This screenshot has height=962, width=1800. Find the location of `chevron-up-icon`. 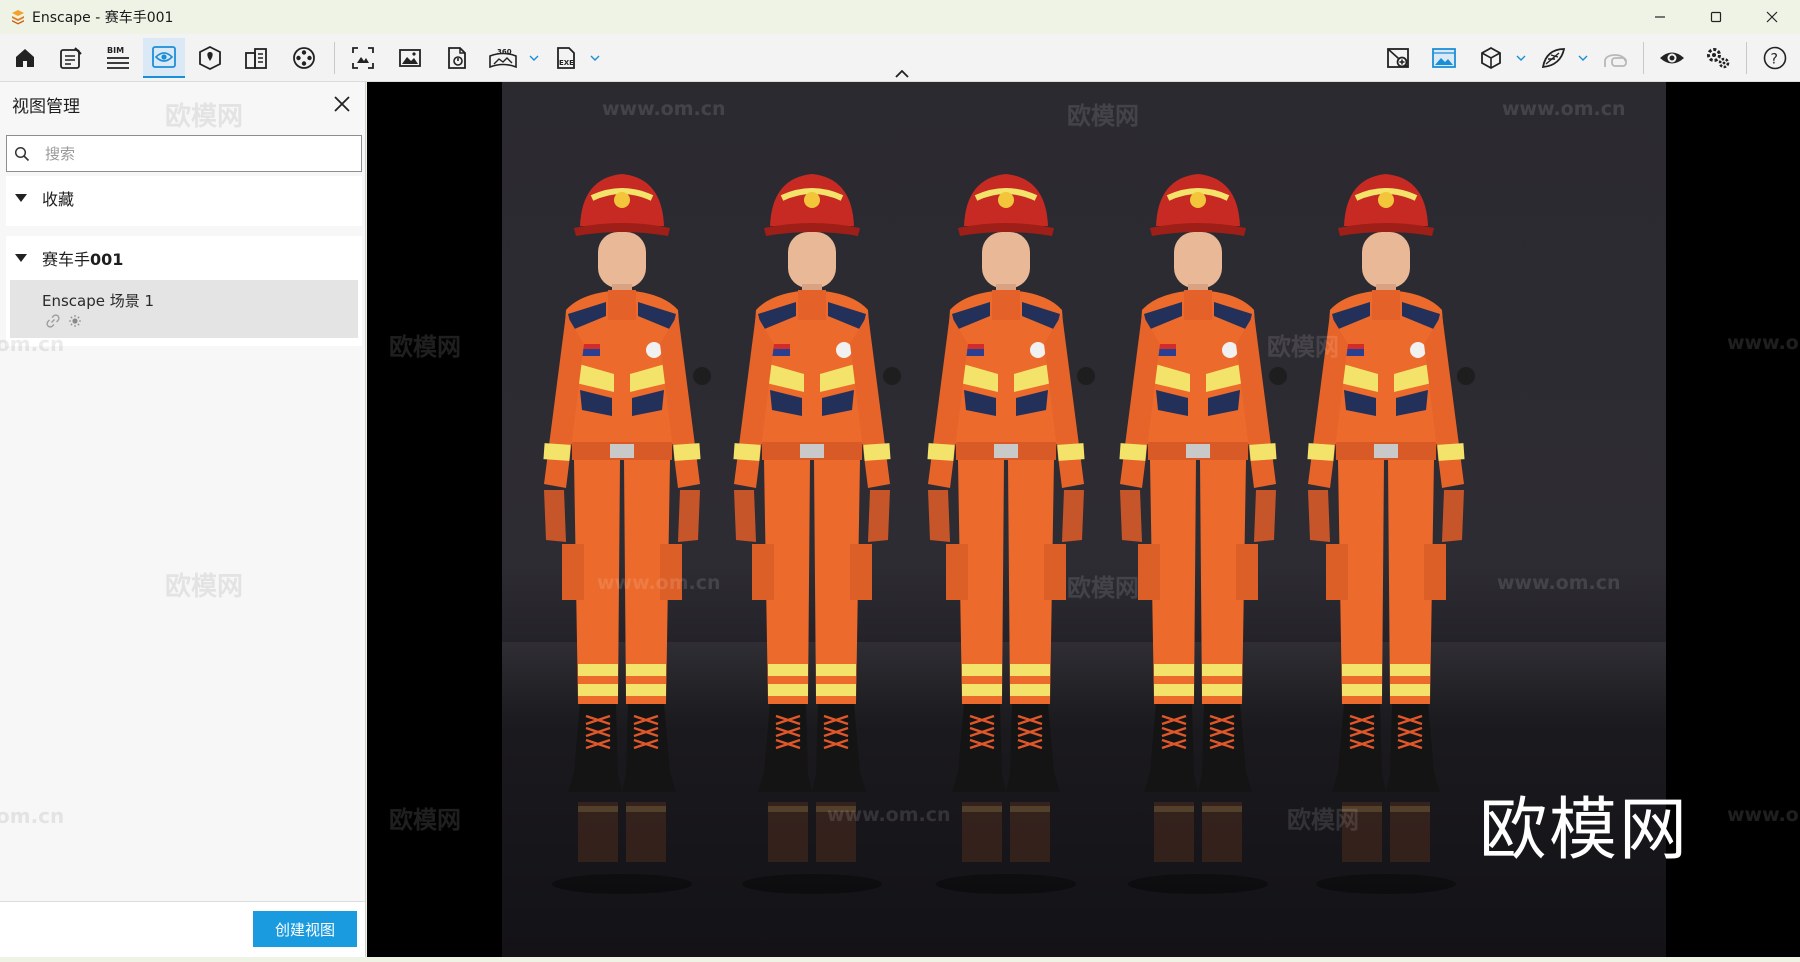

chevron-up-icon is located at coordinates (902, 74).